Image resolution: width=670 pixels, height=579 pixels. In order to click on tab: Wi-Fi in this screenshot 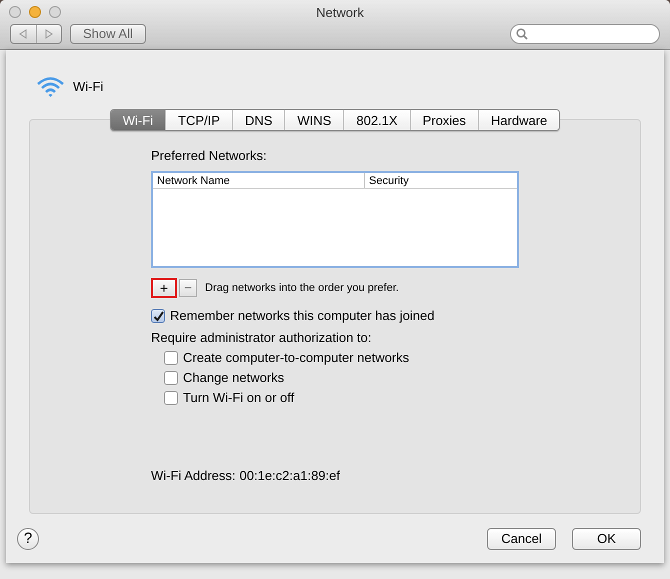, I will do `click(138, 120)`.